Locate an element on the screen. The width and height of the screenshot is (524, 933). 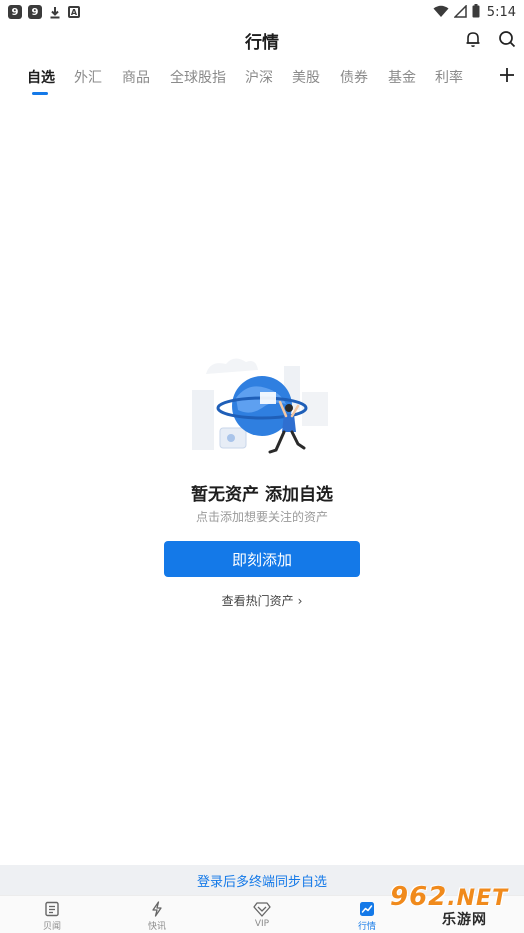
view-hot-assets-link: 查看热门资产 › is located at coordinates (262, 600).